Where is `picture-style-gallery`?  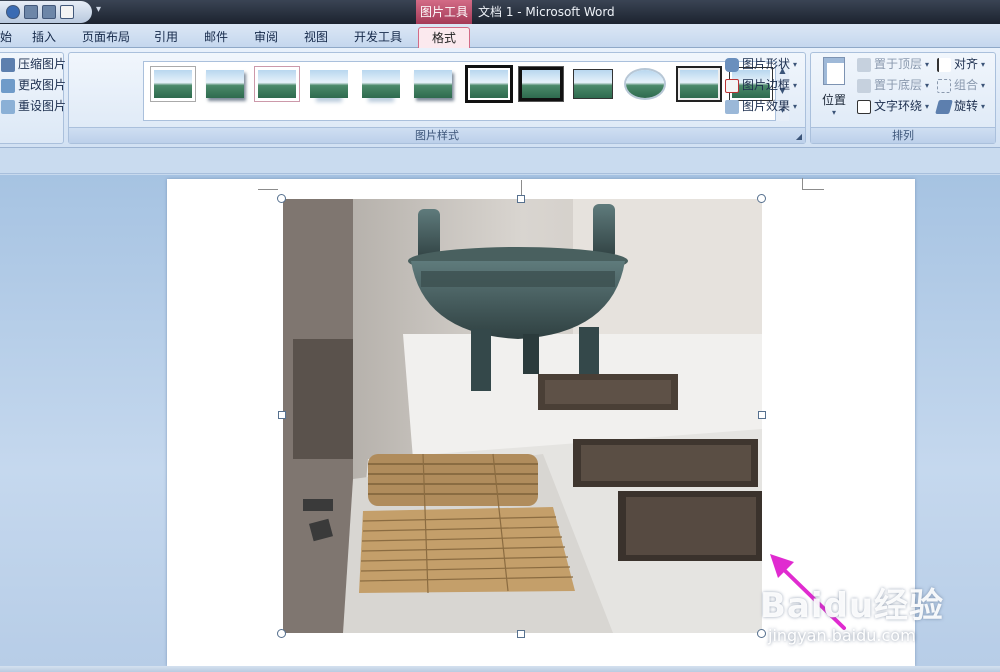 picture-style-gallery is located at coordinates (466, 91).